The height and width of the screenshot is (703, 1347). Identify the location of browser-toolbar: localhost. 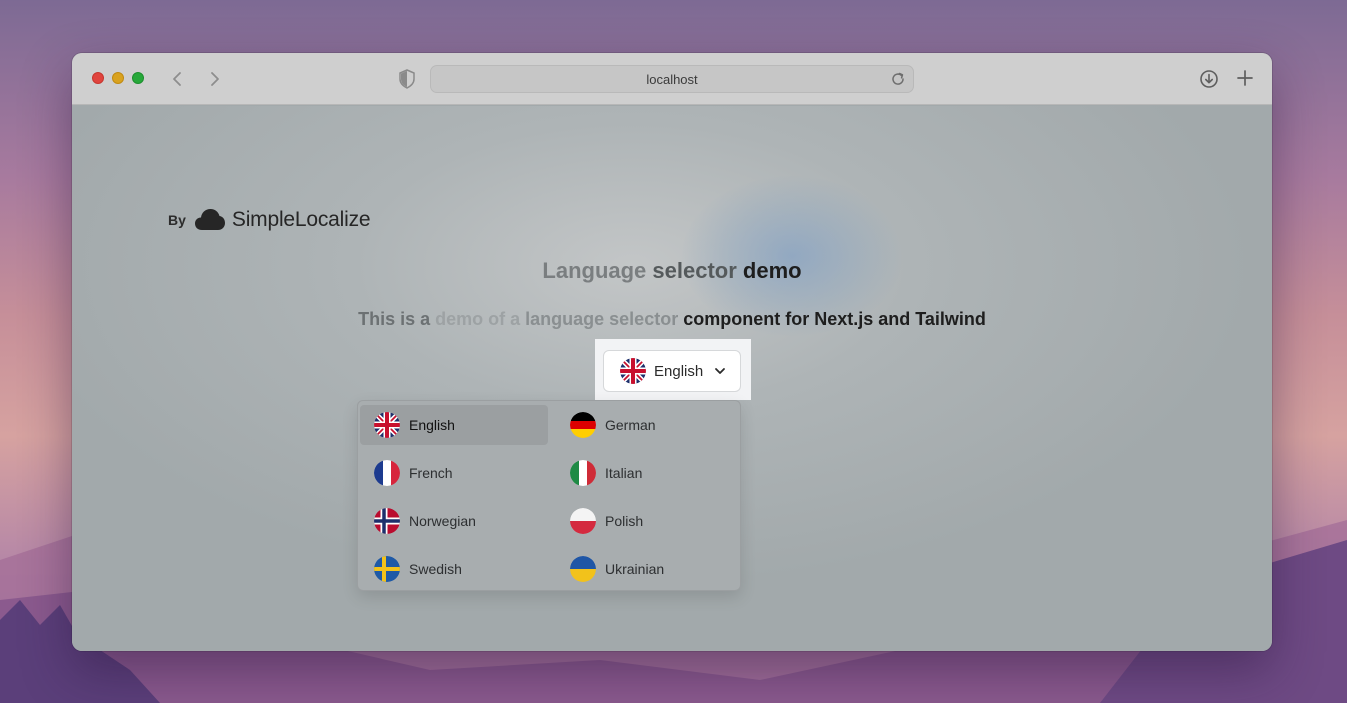
(672, 79).